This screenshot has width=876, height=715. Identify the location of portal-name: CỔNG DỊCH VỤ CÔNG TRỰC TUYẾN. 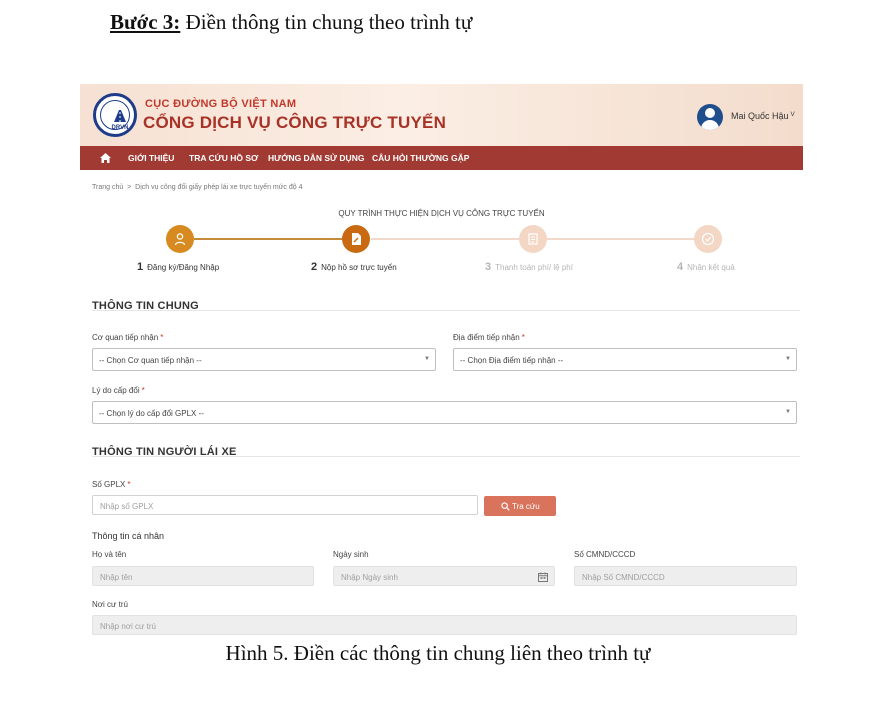
(295, 122).